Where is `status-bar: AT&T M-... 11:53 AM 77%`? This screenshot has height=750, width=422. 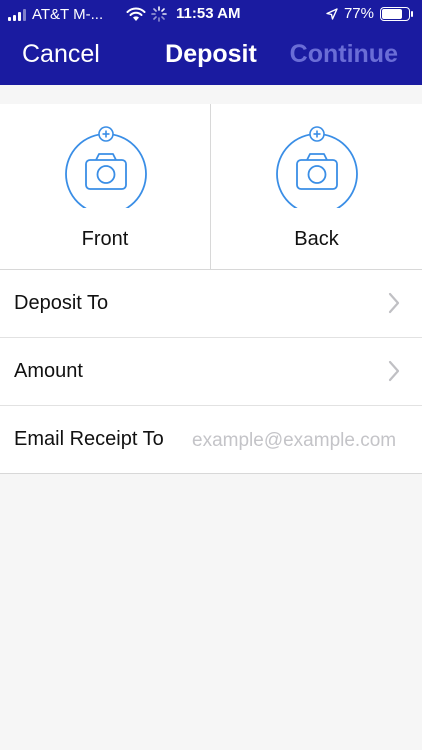
status-bar: AT&T M-... 11:53 AM 77% is located at coordinates (211, 15).